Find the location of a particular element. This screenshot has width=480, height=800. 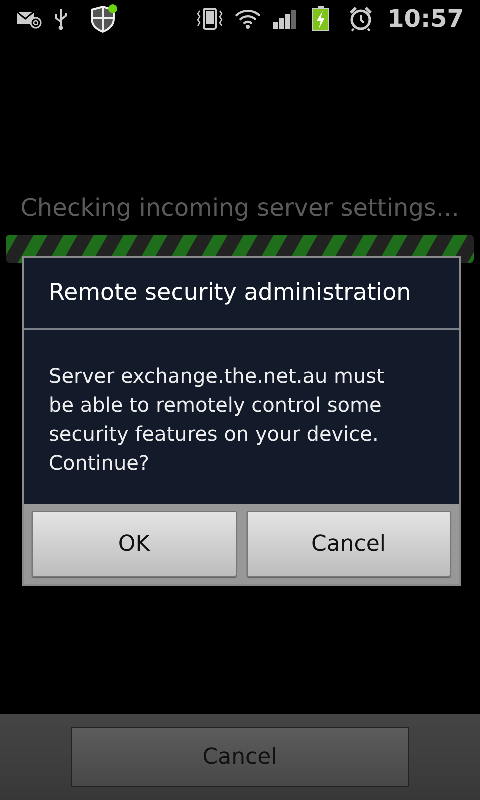

alarm-clock-icon is located at coordinates (361, 19).